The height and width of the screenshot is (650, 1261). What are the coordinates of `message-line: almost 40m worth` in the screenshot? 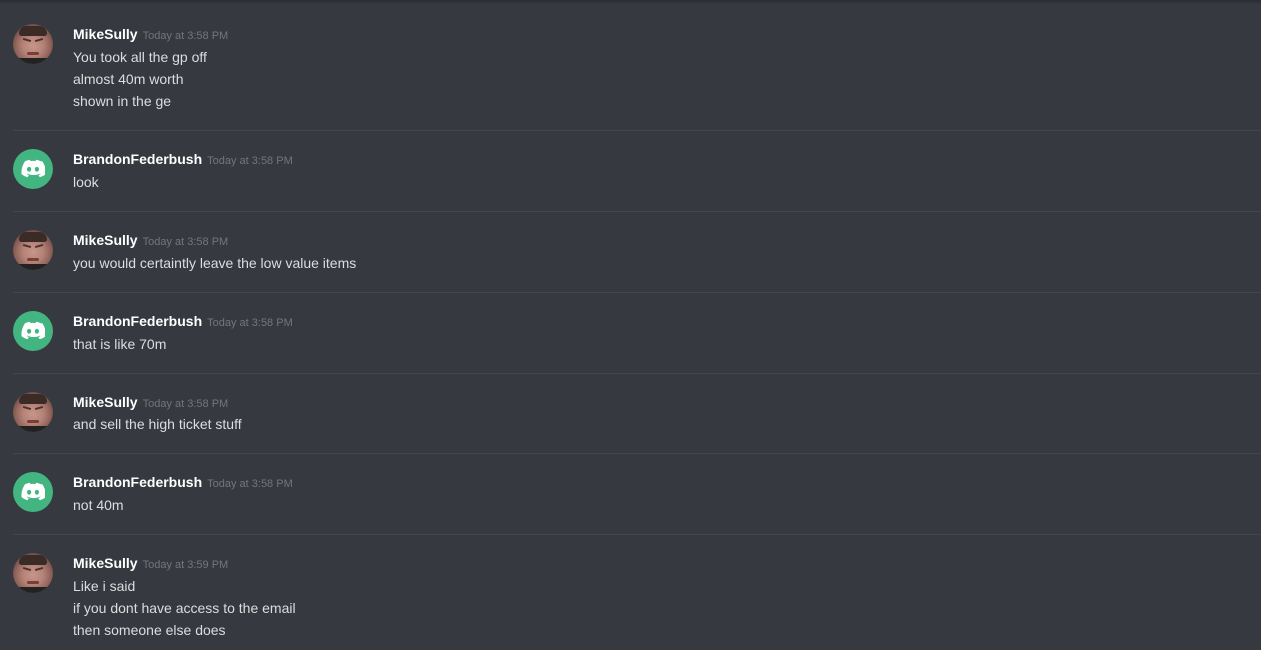 It's located at (128, 79).